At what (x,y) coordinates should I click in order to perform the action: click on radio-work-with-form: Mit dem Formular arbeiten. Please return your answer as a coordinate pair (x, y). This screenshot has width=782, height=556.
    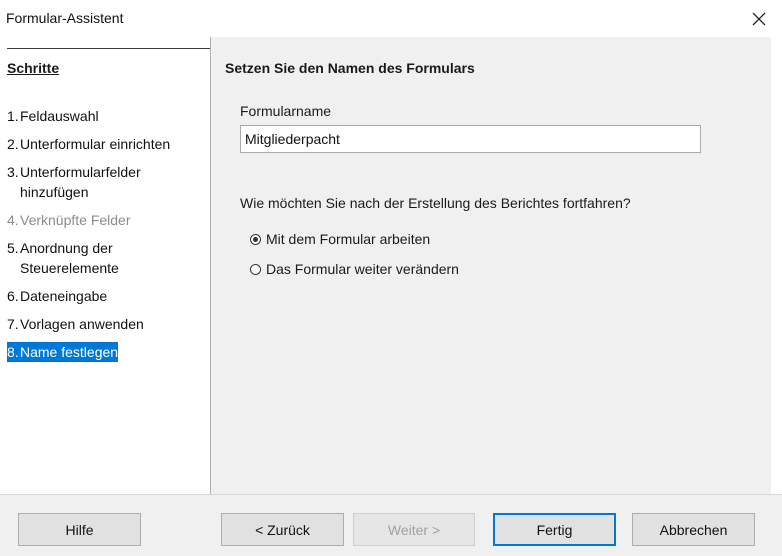
    Looking at the image, I should click on (340, 239).